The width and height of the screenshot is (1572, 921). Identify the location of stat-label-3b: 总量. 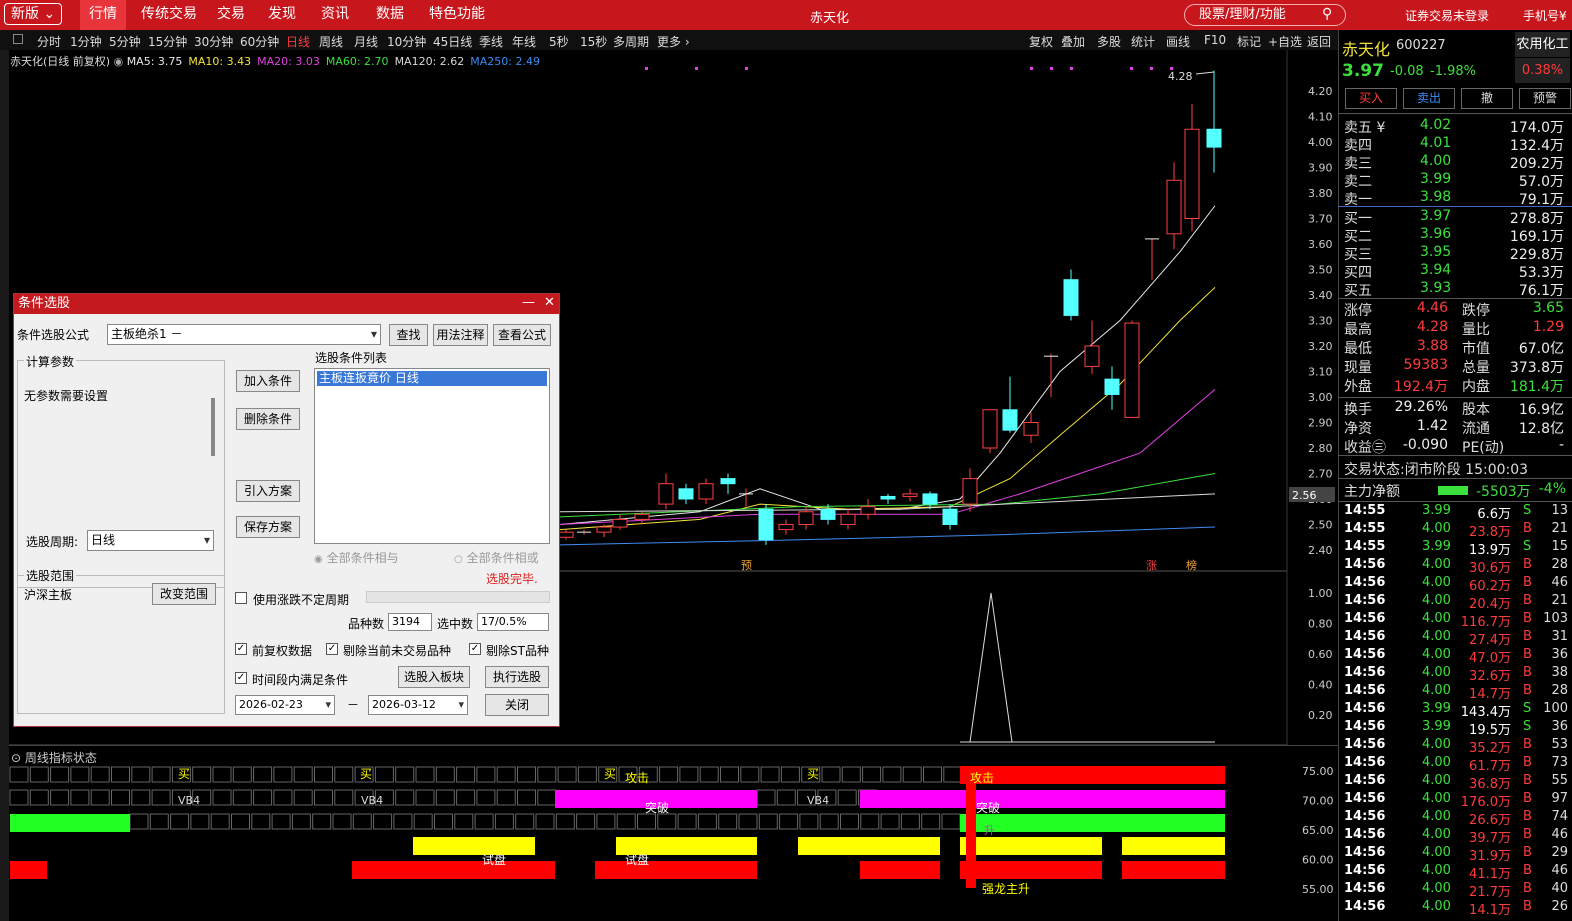
(1476, 368).